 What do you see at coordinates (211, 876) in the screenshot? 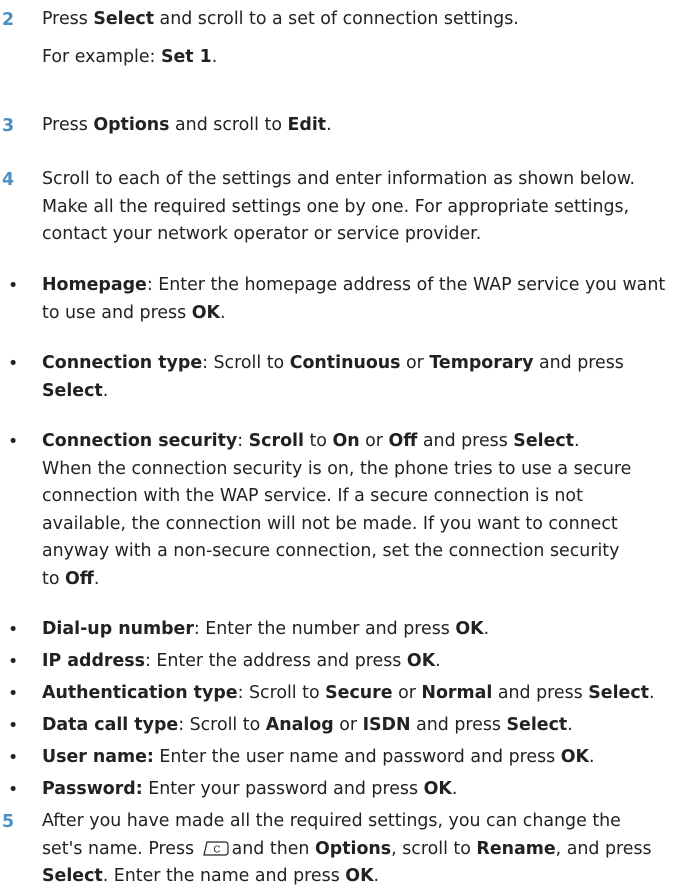
I see `step-5-line-3: Select. Enter the name and press OK.` at bounding box center [211, 876].